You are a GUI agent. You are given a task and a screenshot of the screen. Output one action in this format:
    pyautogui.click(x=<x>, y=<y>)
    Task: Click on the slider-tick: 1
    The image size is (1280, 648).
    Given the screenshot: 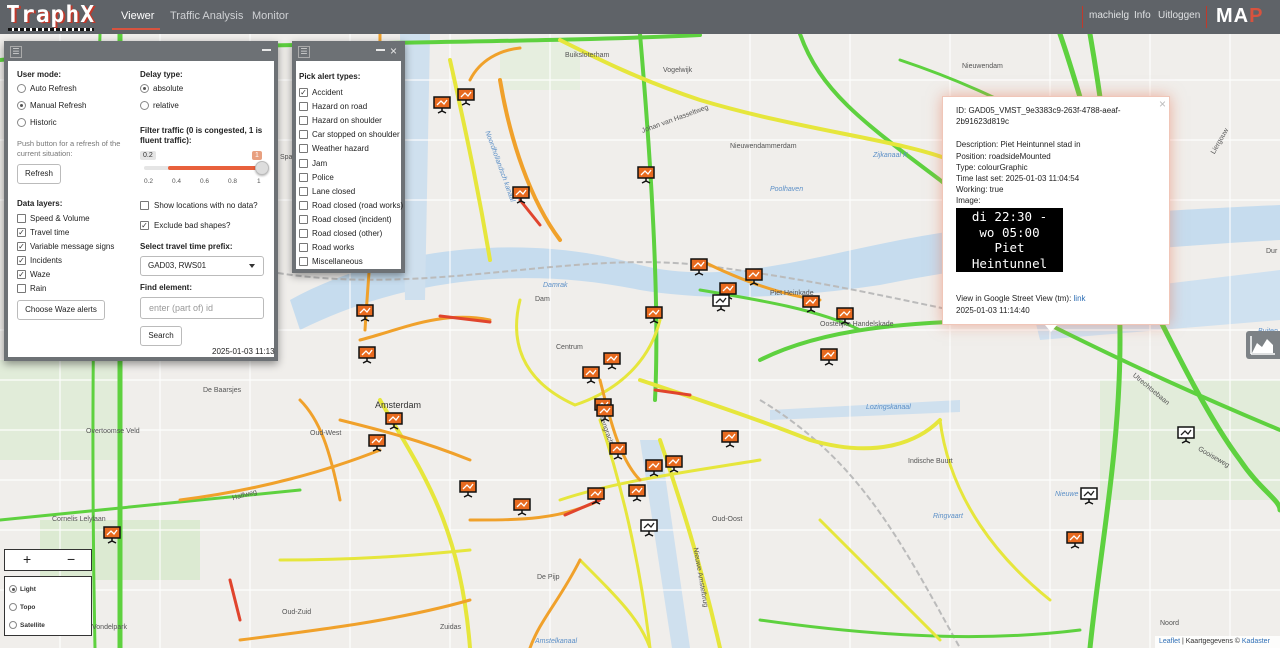 What is the action you would take?
    pyautogui.click(x=259, y=181)
    